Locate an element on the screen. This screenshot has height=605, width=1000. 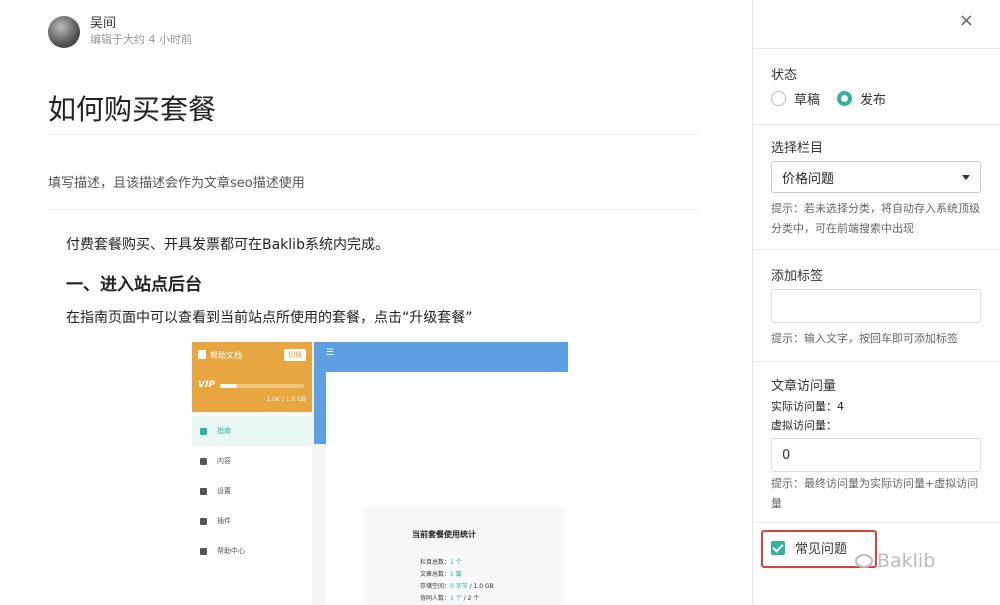
logo-icon is located at coordinates (202, 354).